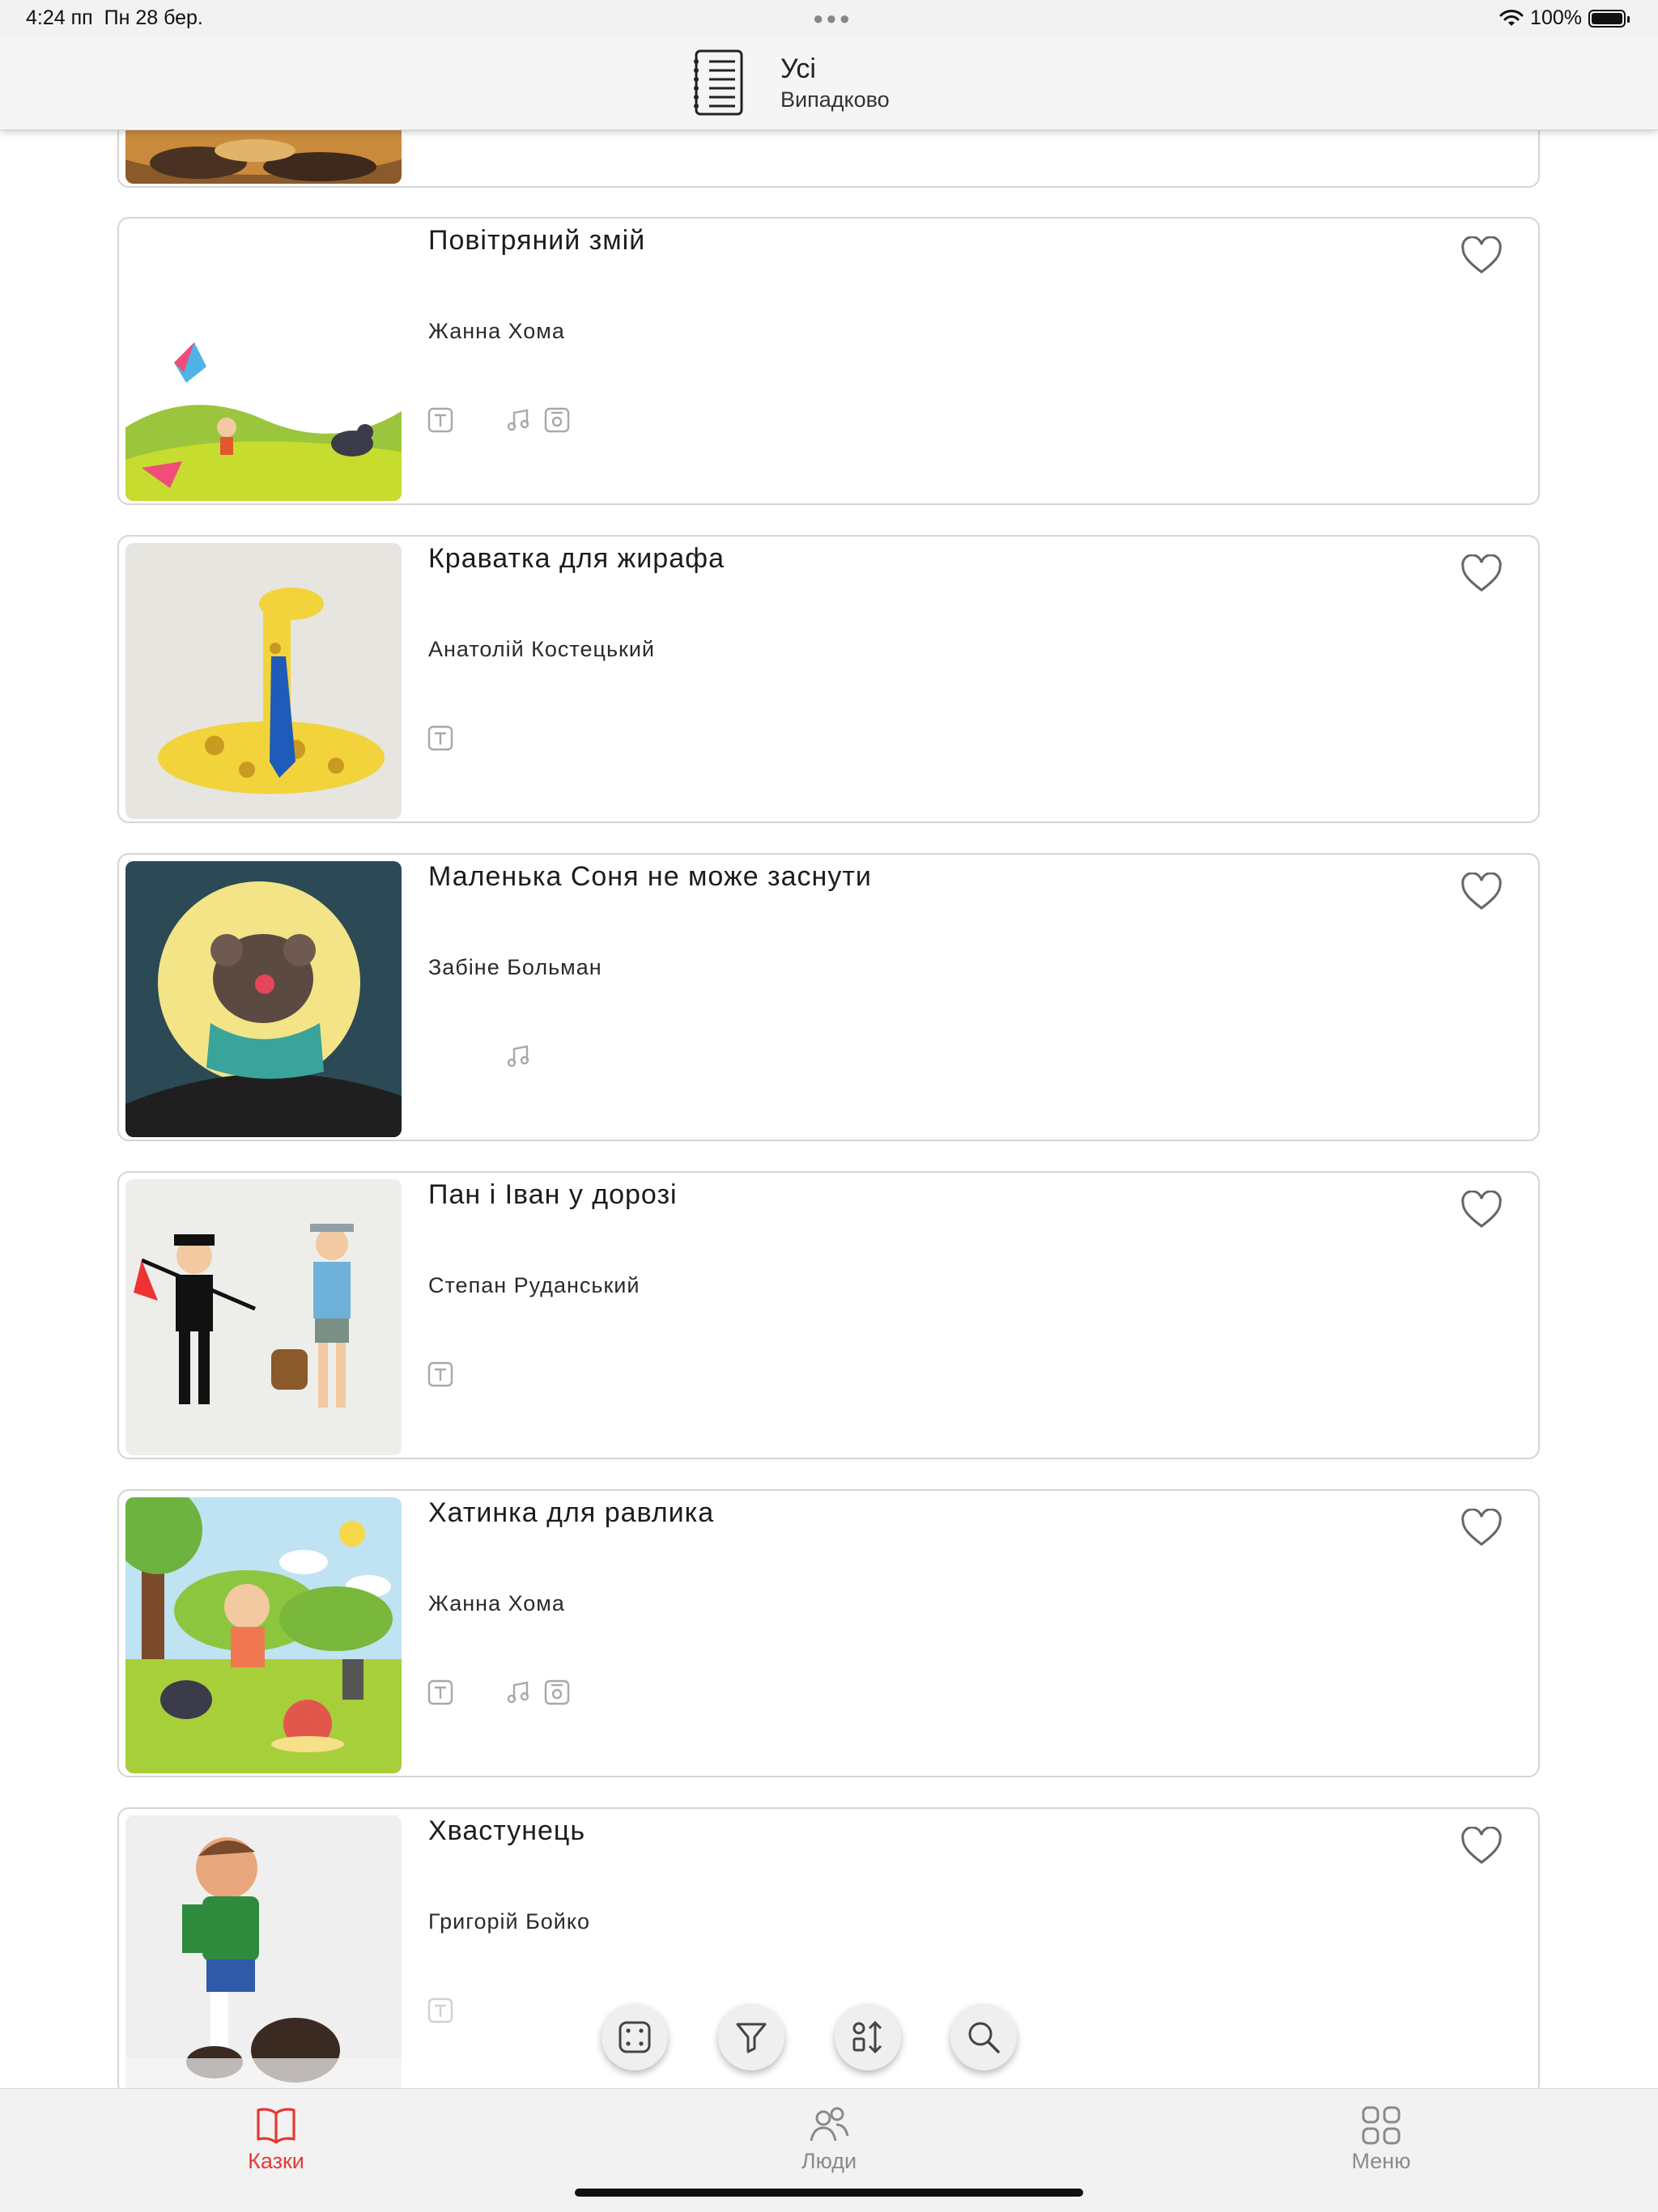 This screenshot has width=1658, height=2212. I want to click on home-indicator, so click(829, 2193).